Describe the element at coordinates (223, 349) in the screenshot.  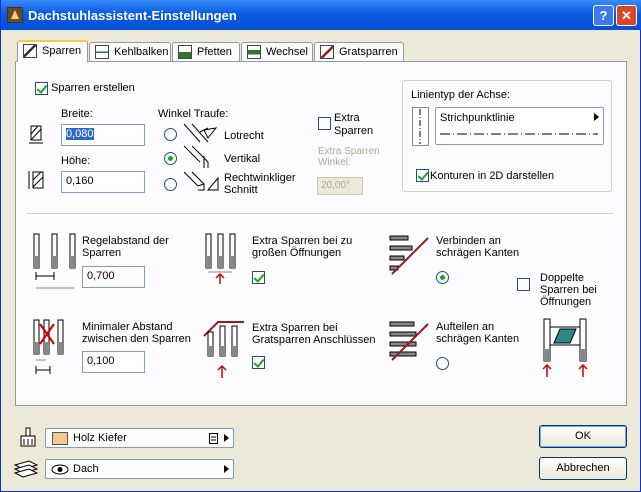
I see `extra-grat-icon` at that location.